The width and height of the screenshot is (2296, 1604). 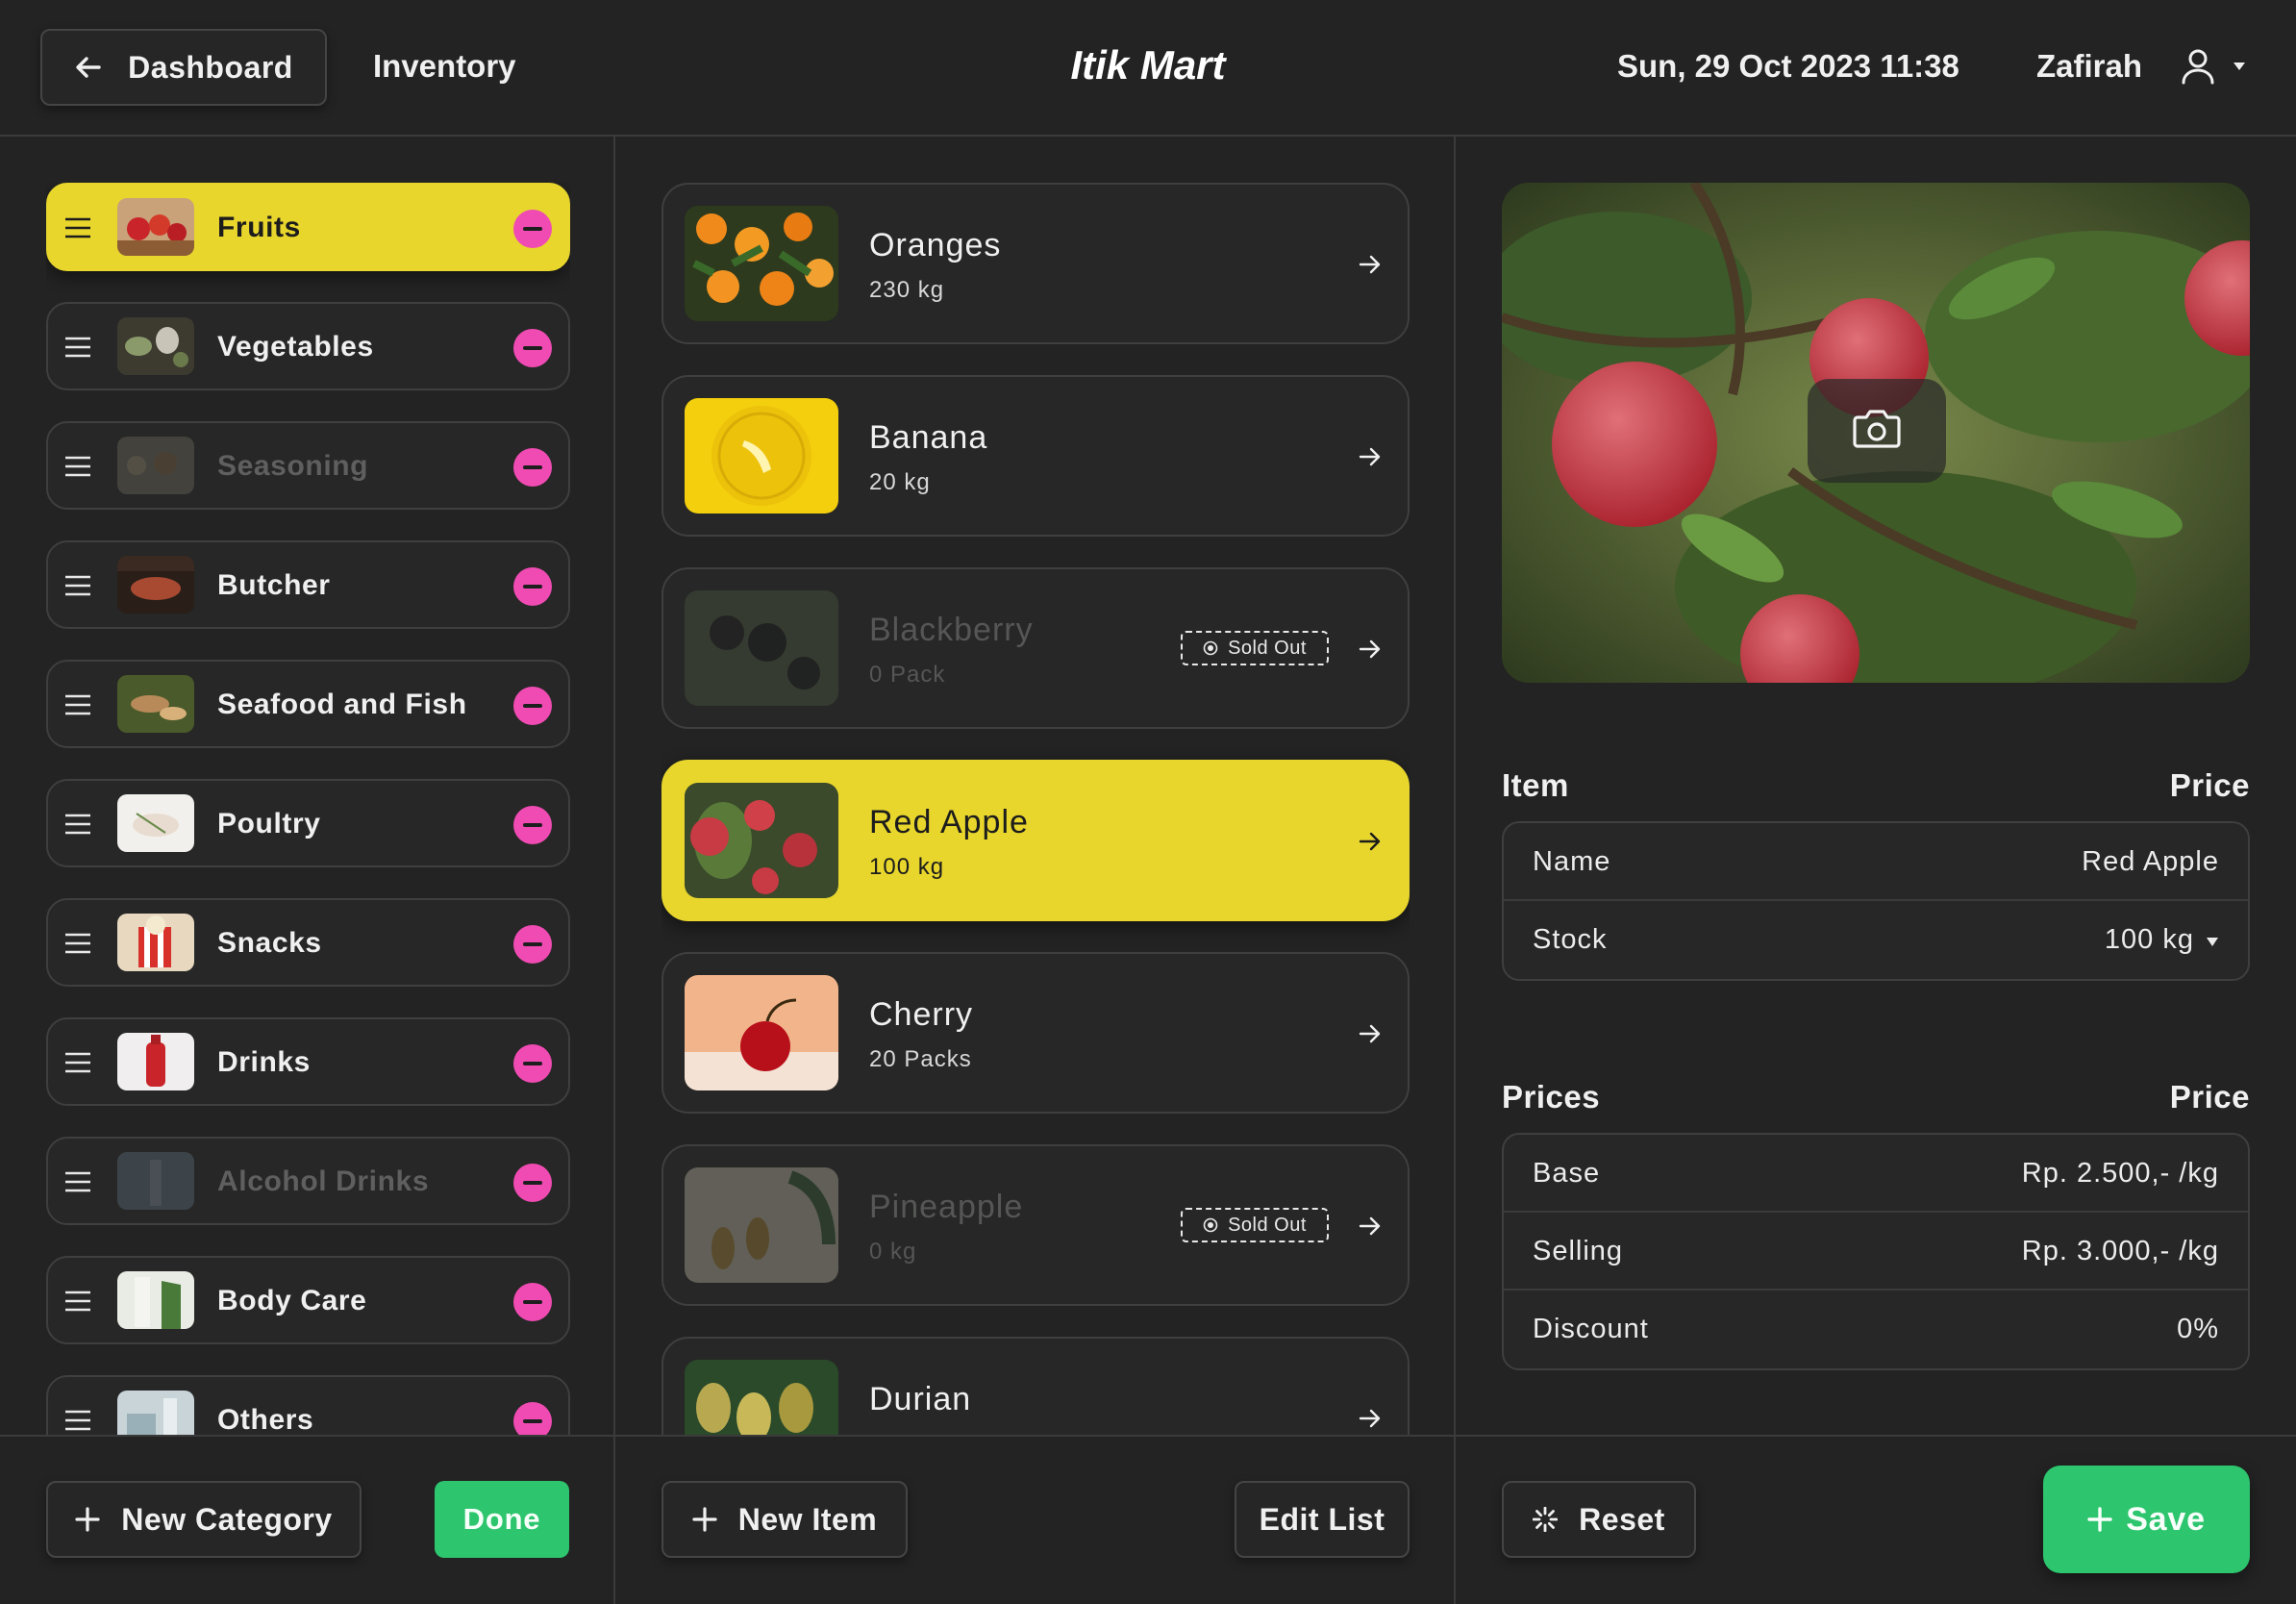 I want to click on base-price-value: Rp. 2.500,- /kg, so click(x=2120, y=1174).